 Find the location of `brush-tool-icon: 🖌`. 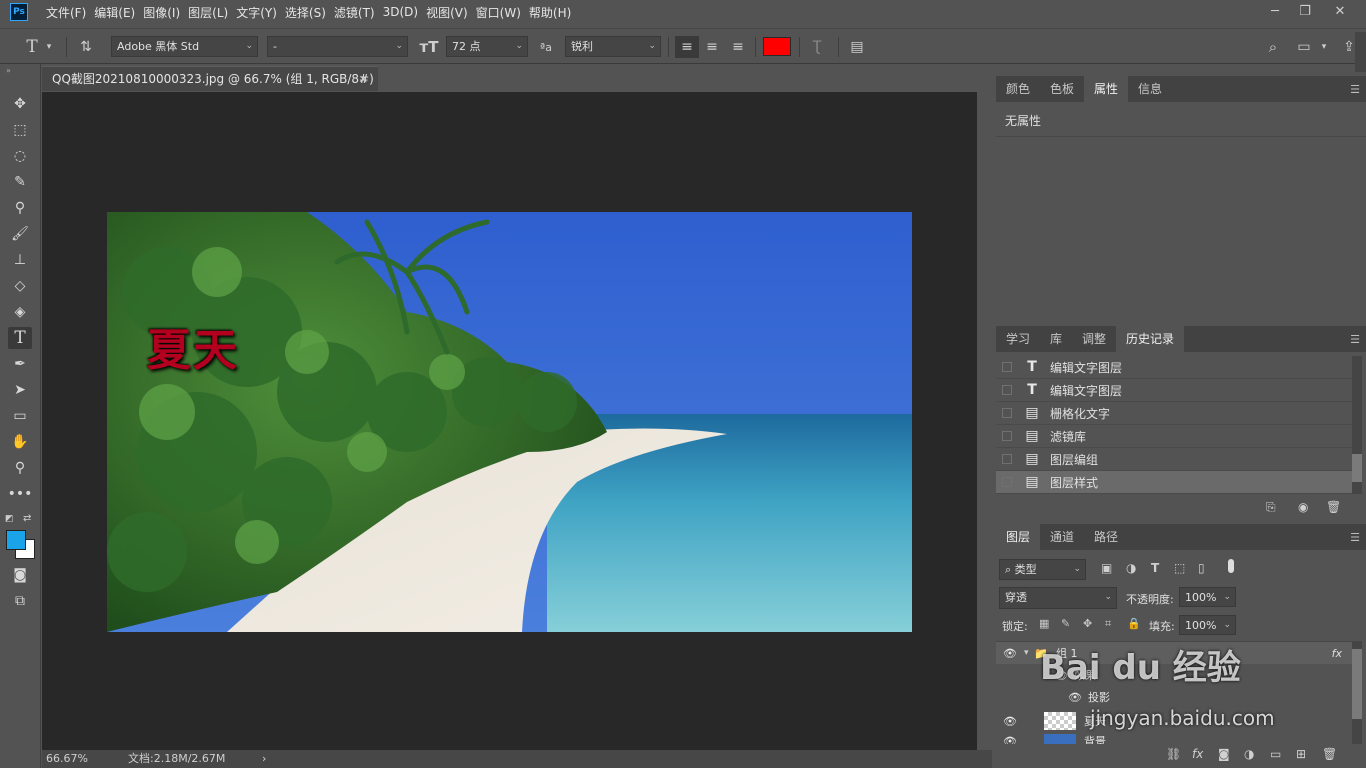

brush-tool-icon: 🖌 is located at coordinates (20, 234).